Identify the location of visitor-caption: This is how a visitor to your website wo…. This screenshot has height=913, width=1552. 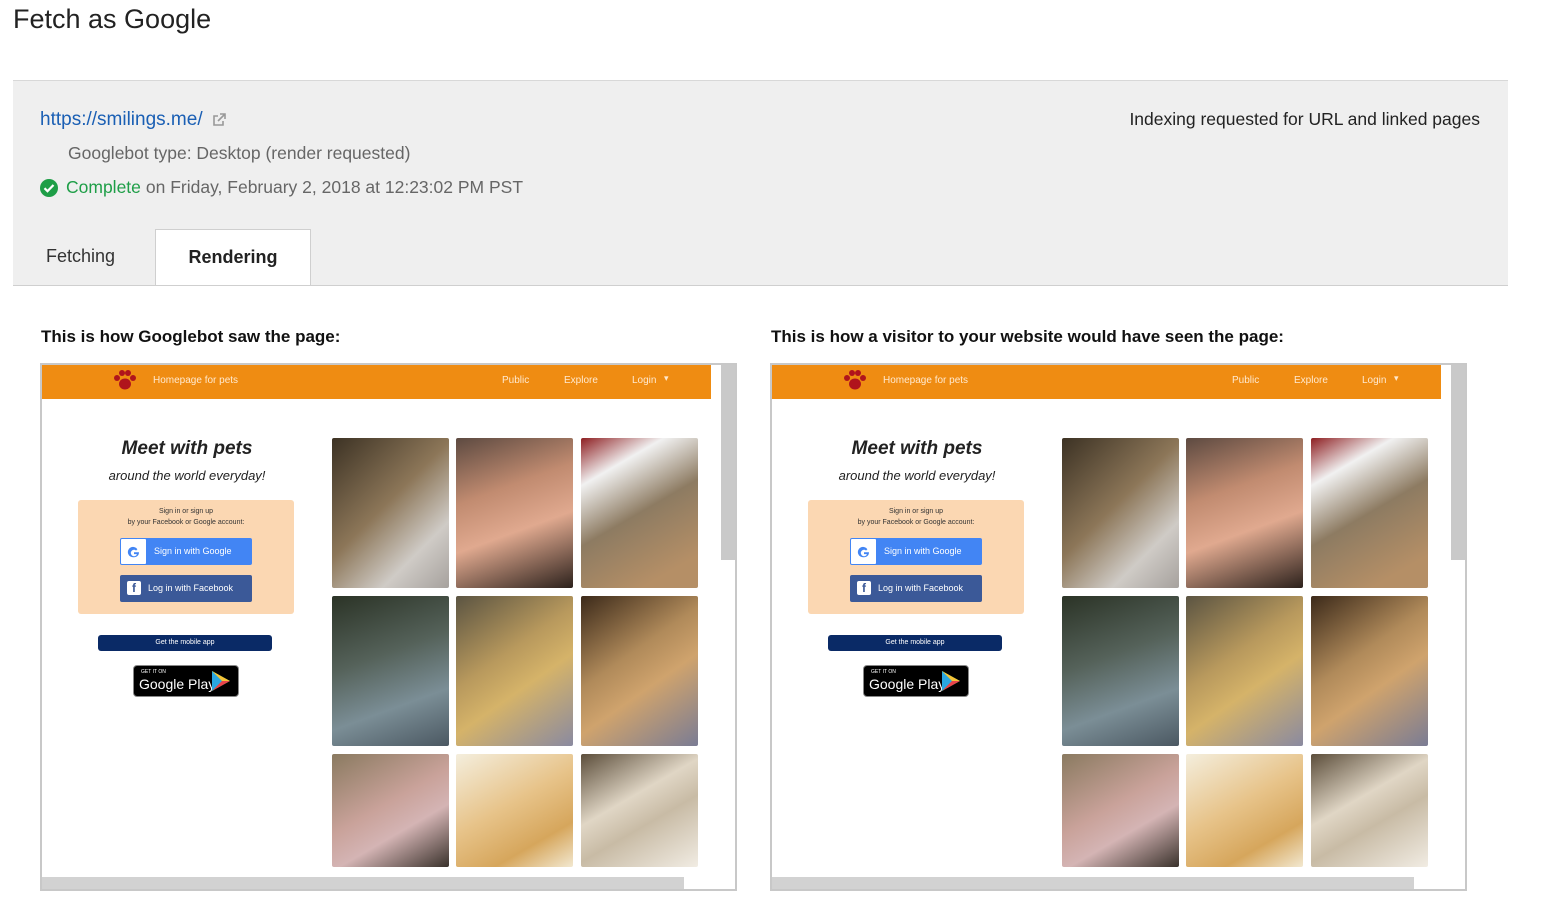
(1027, 336).